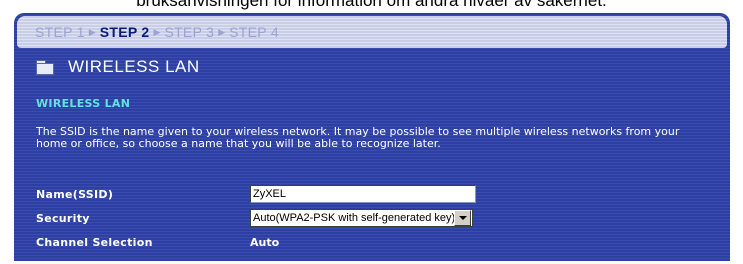  I want to click on ssid-row: Name(SSID), so click(256, 194).